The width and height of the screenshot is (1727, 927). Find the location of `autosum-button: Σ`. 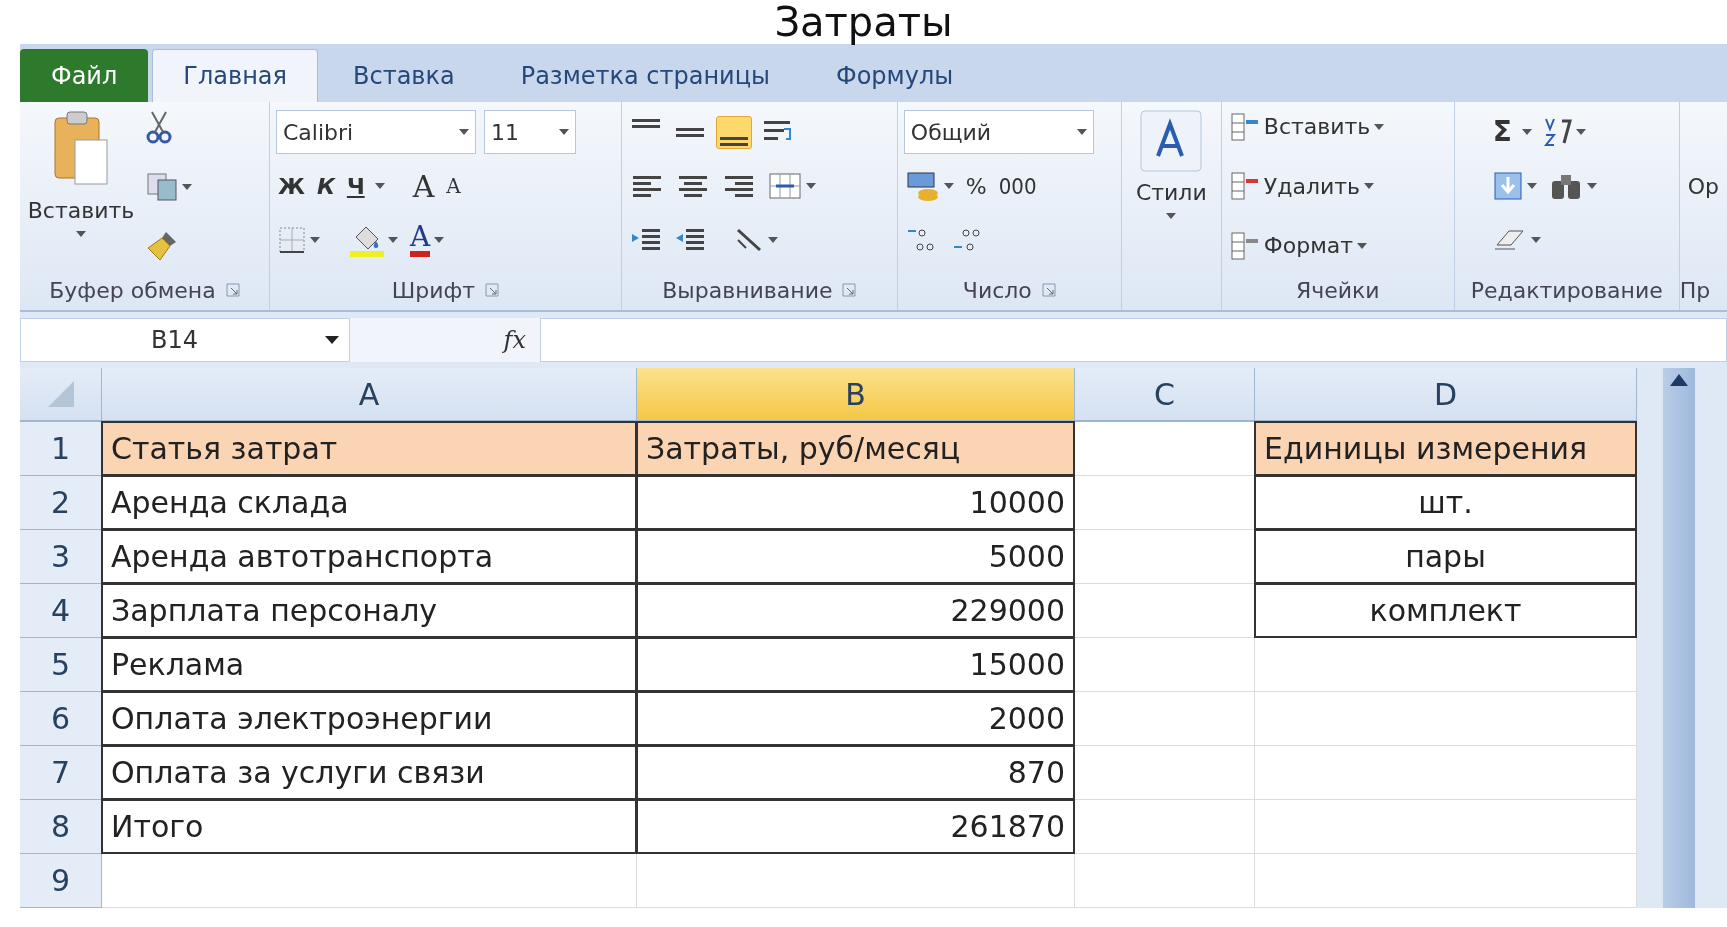

autosum-button: Σ is located at coordinates (1502, 132).